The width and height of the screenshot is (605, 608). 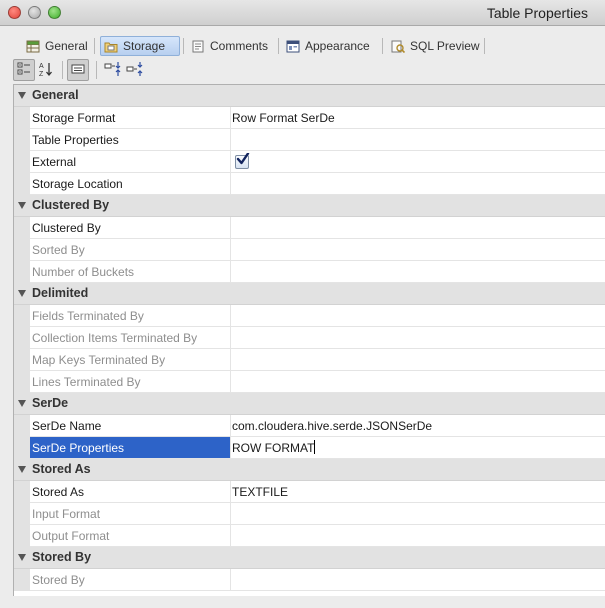 What do you see at coordinates (62, 70) in the screenshot?
I see `toolbar-divider` at bounding box center [62, 70].